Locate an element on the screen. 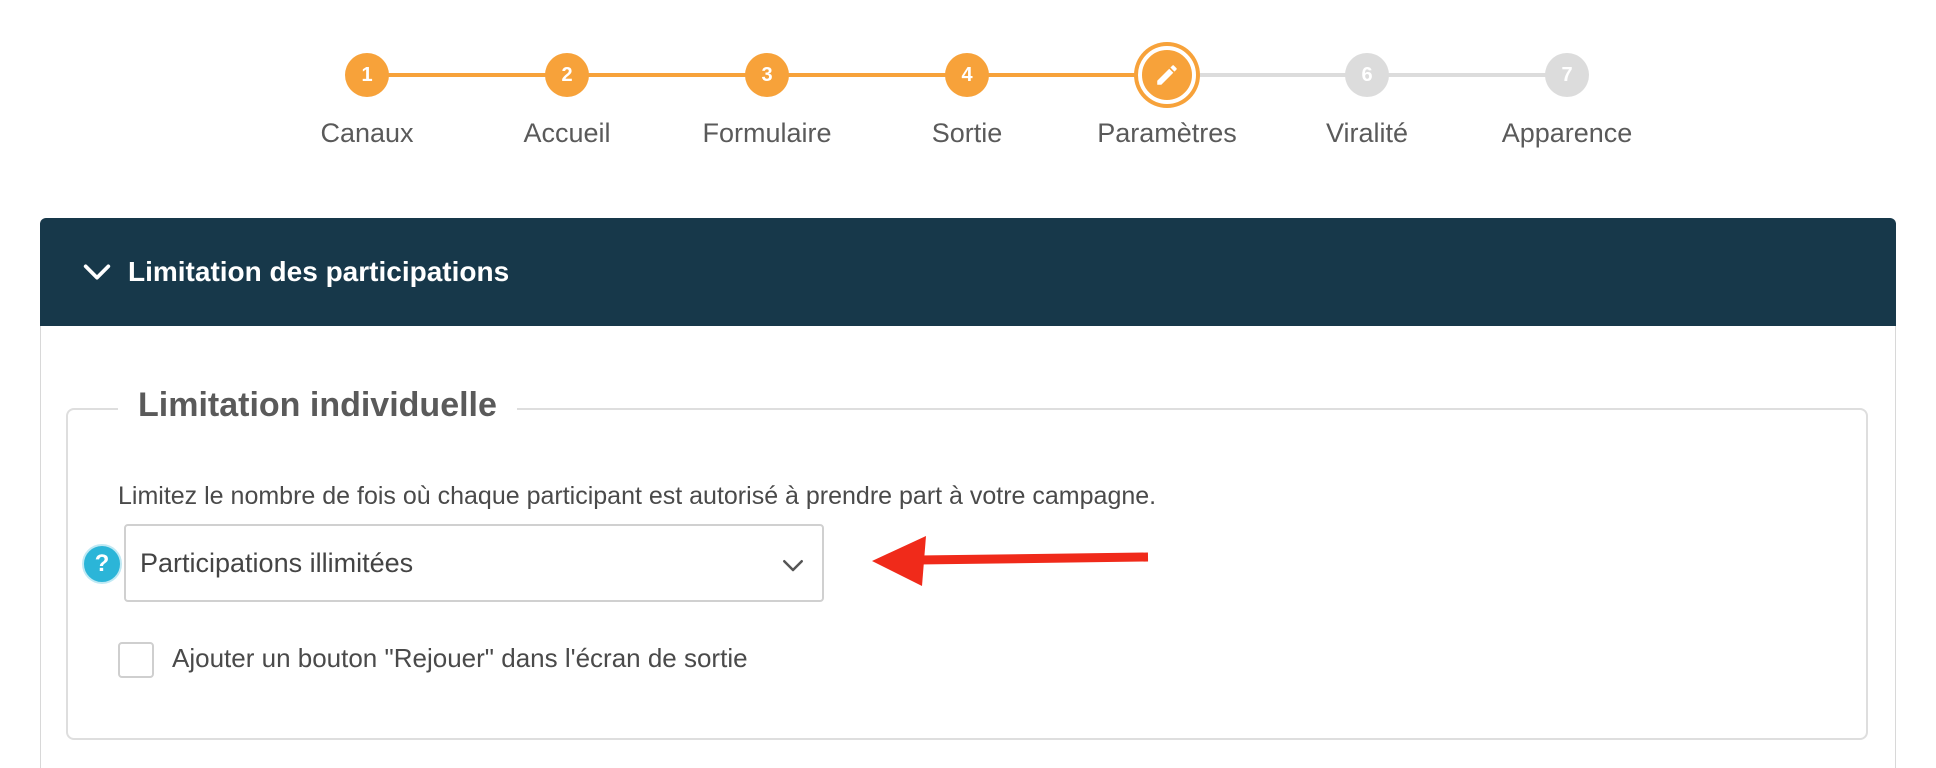  step-number-badge: 7 is located at coordinates (1567, 75).